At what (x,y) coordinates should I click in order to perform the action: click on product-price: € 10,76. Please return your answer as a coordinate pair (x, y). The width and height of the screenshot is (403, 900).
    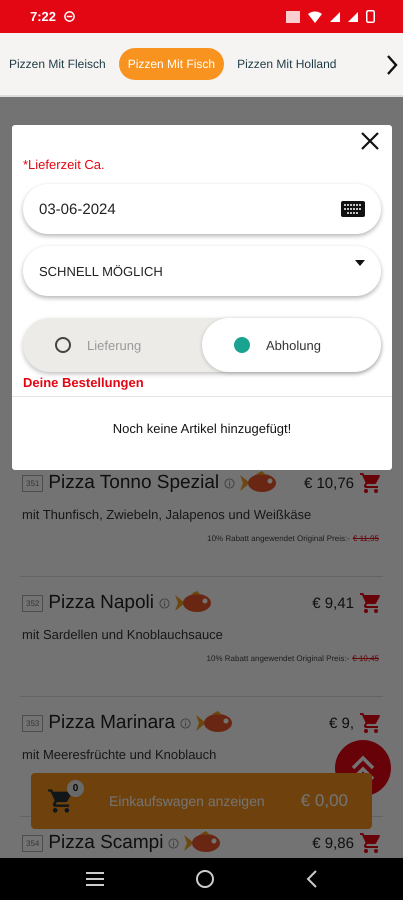
    Looking at the image, I should click on (329, 483).